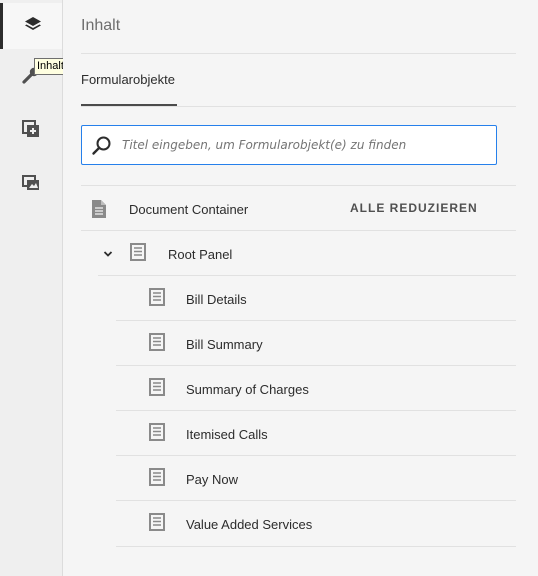  What do you see at coordinates (227, 434) in the screenshot?
I see `tree-item-label: Itemised Calls` at bounding box center [227, 434].